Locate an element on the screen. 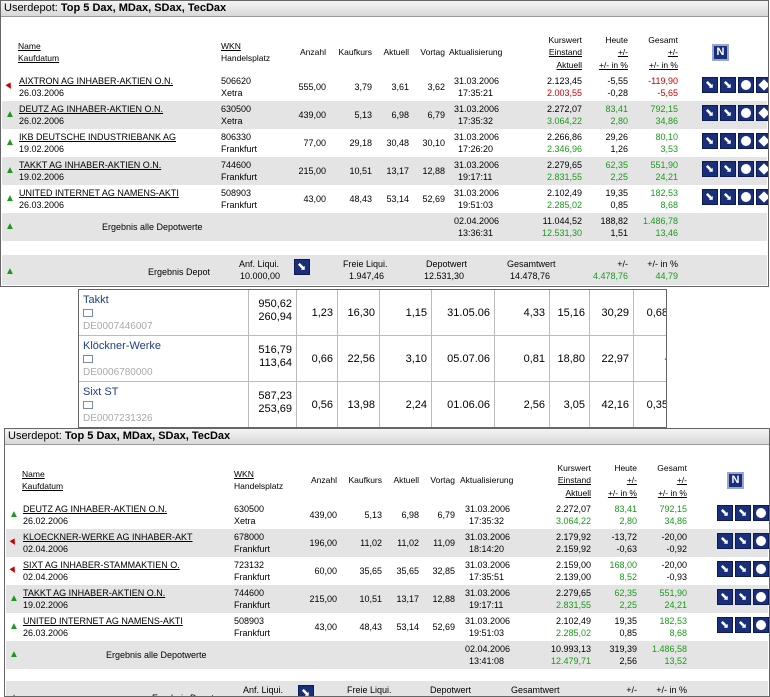  anf-liqui-value: 10.000,00 is located at coordinates (260, 276).